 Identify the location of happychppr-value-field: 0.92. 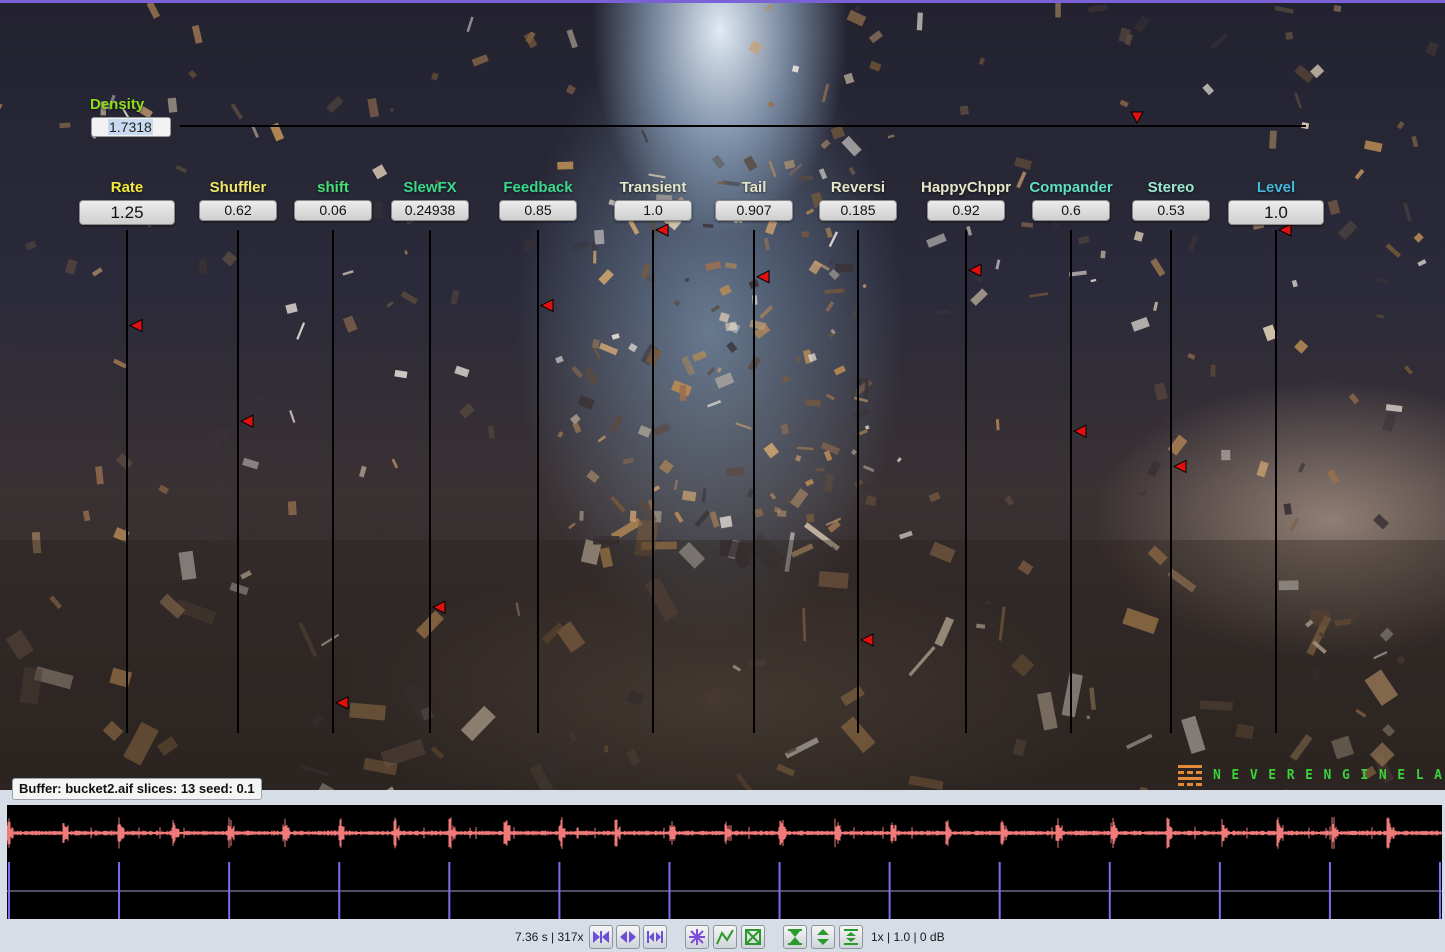
(966, 210).